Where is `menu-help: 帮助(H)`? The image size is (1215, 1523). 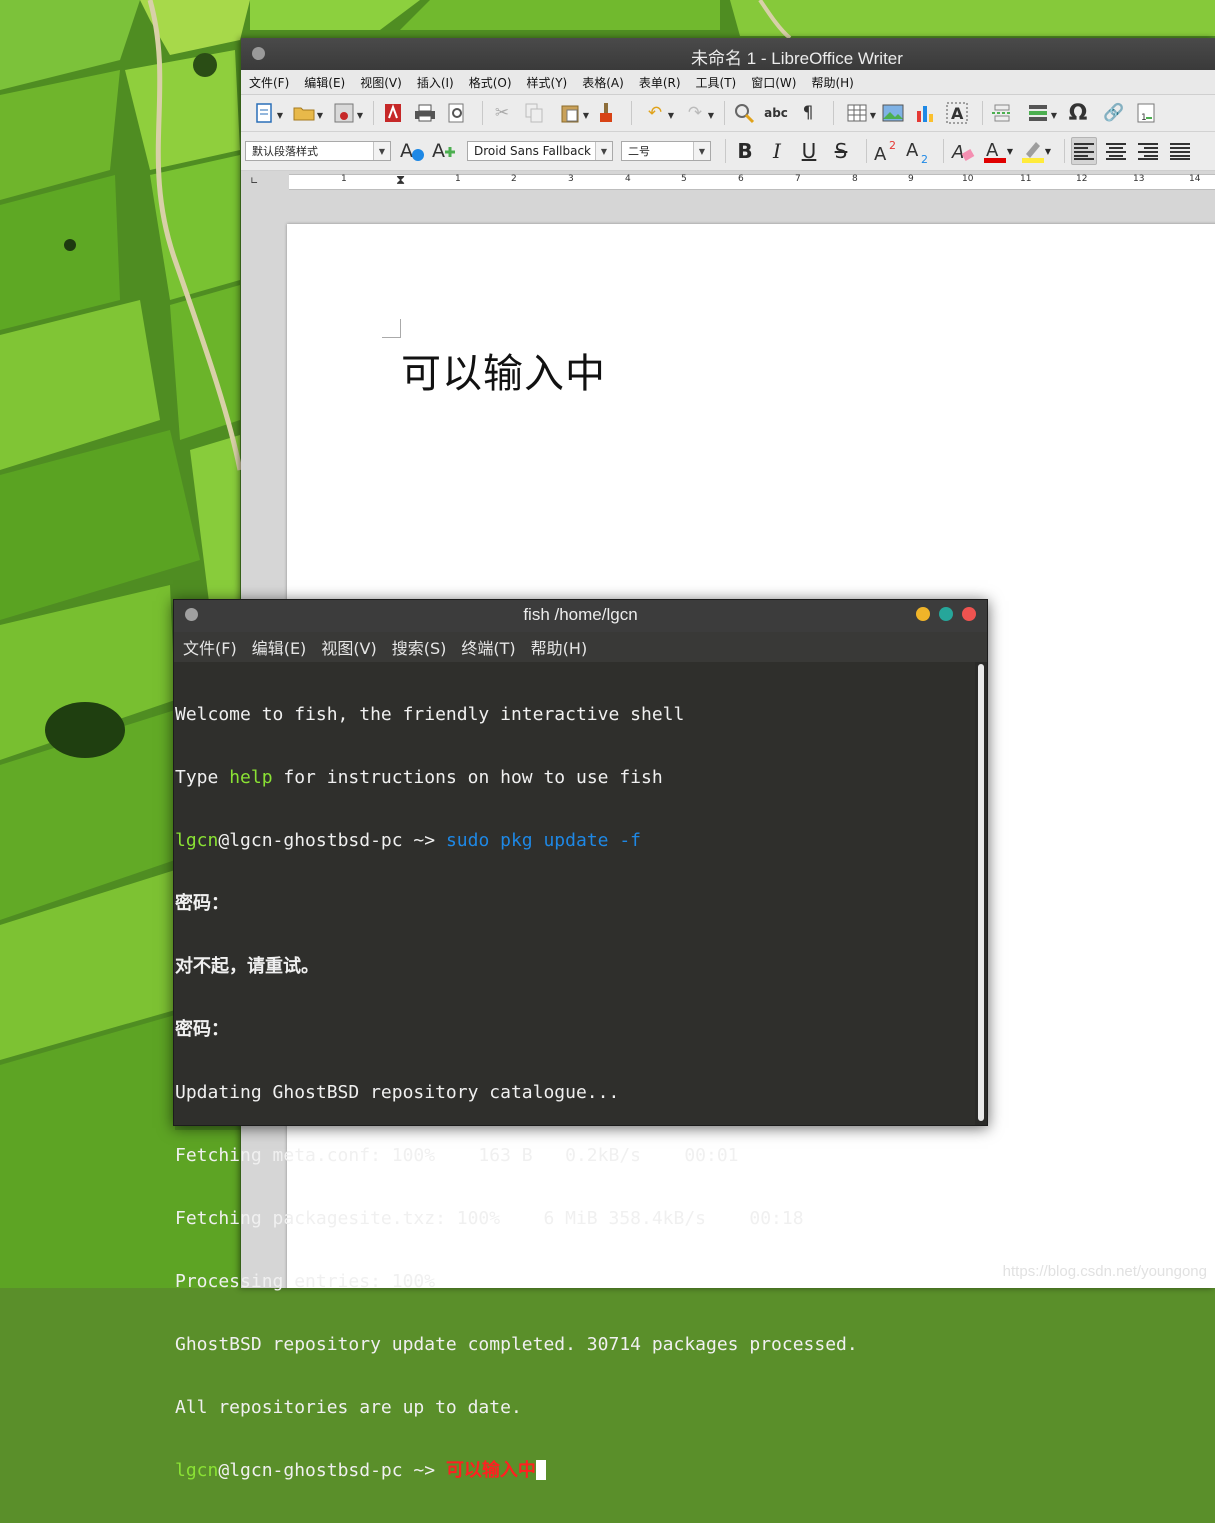 menu-help: 帮助(H) is located at coordinates (832, 82).